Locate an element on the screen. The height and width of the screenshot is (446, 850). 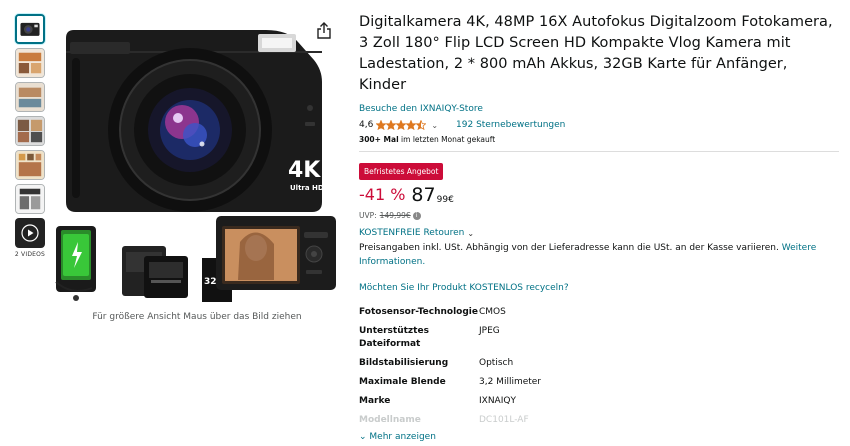
spec-key: Bildstabilisierung is located at coordinates (404, 363).